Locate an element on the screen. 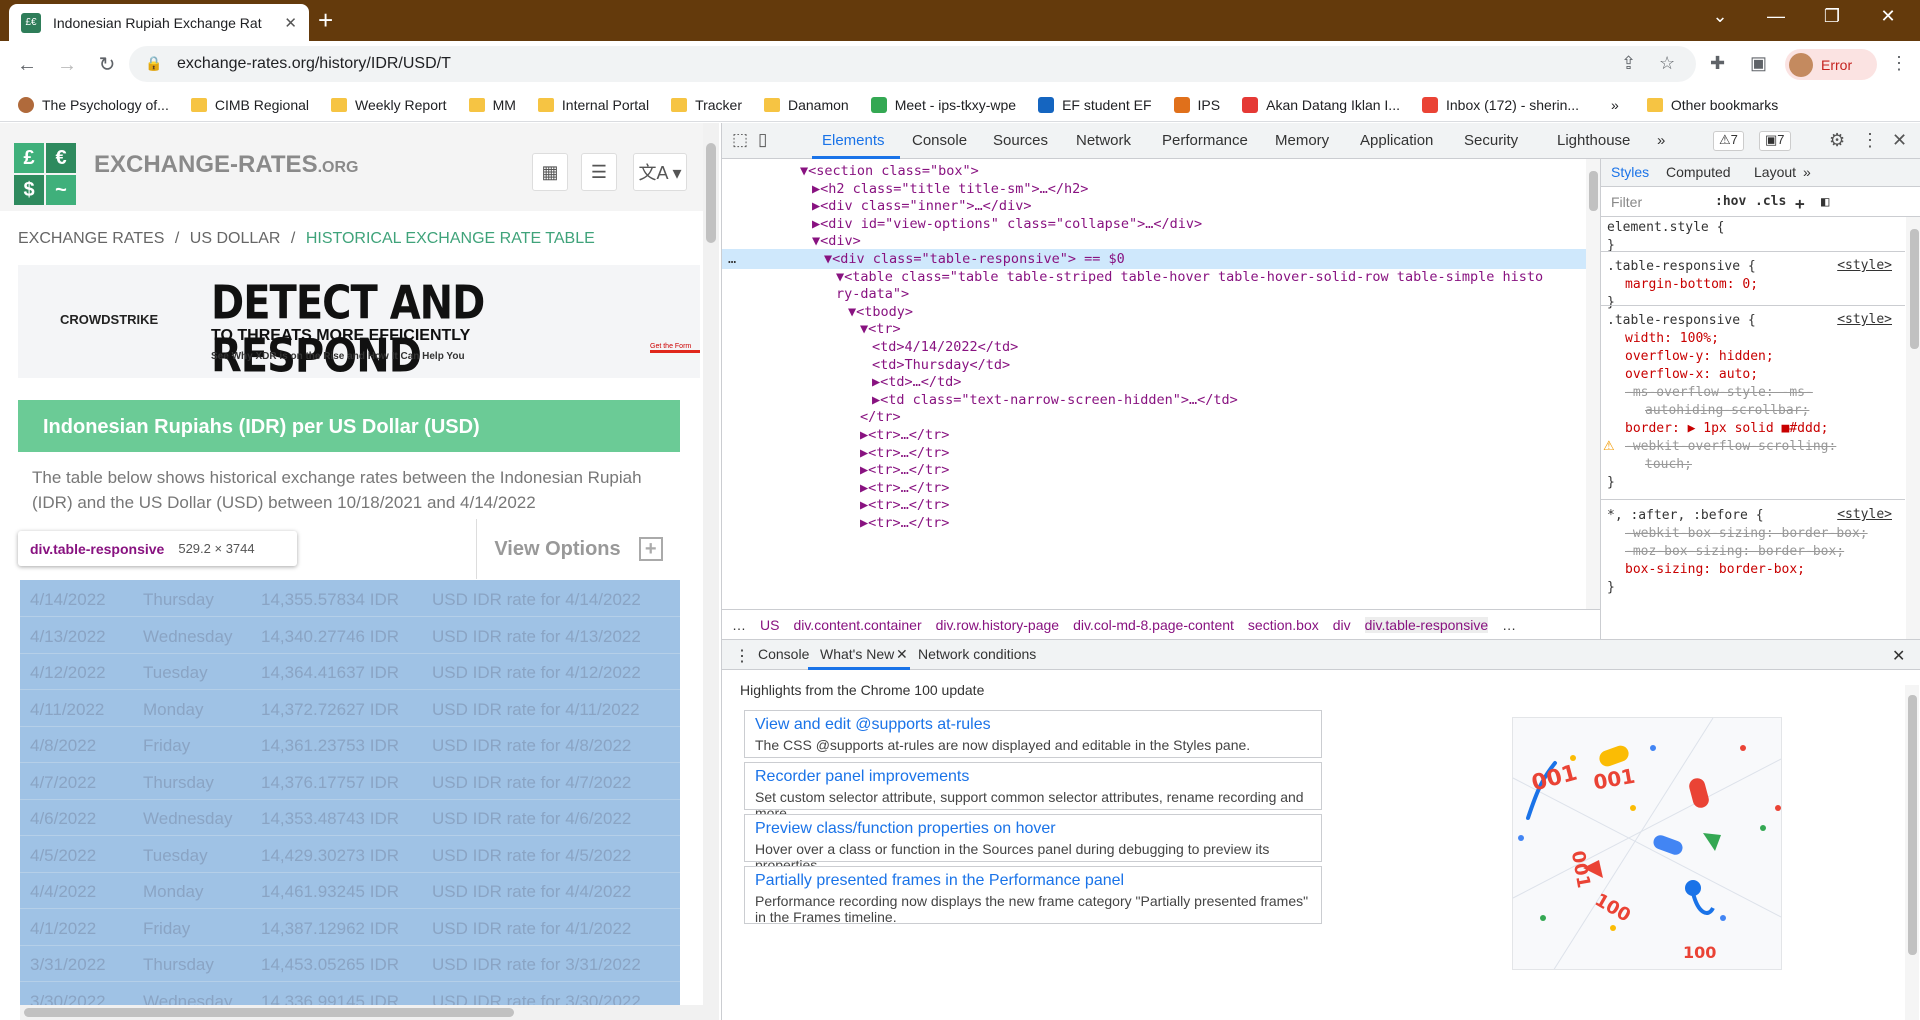 The height and width of the screenshot is (1020, 1920). restore-button: ❐ is located at coordinates (1832, 16).